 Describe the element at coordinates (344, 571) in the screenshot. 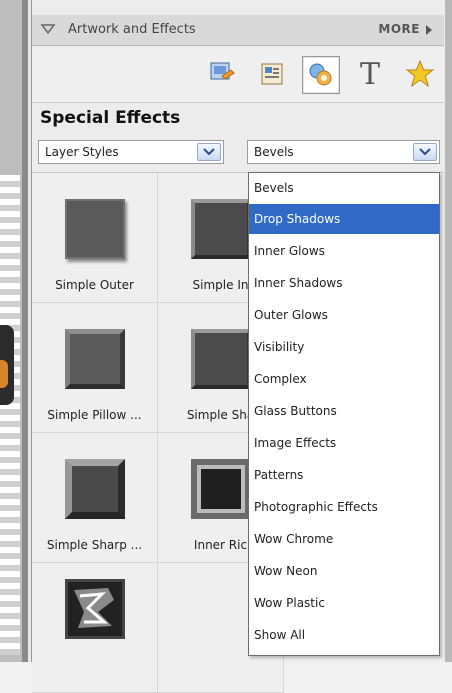

I see `dropdown-option: Wow Neon` at that location.